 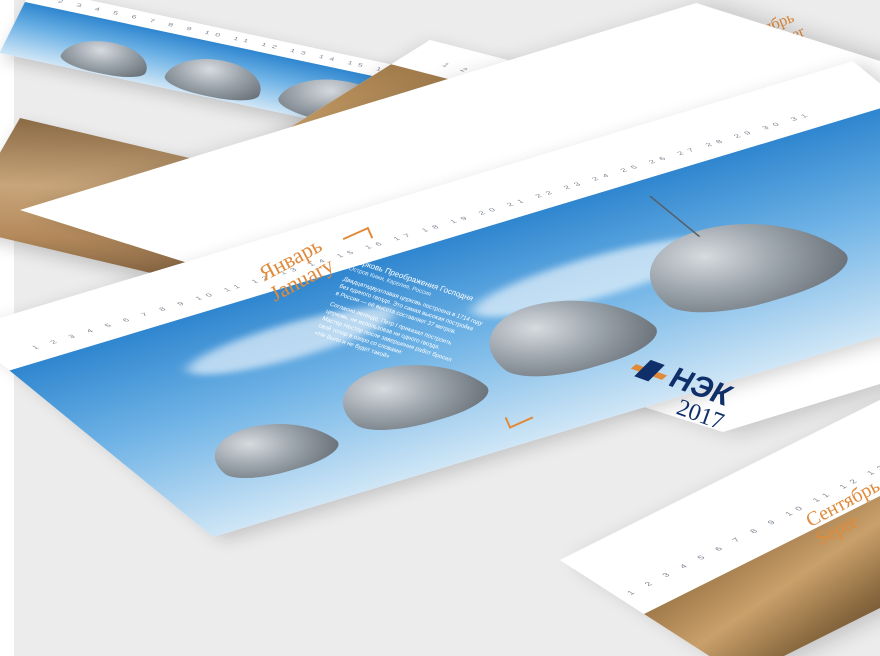 What do you see at coordinates (650, 369) in the screenshot?
I see `bird-logo-icon` at bounding box center [650, 369].